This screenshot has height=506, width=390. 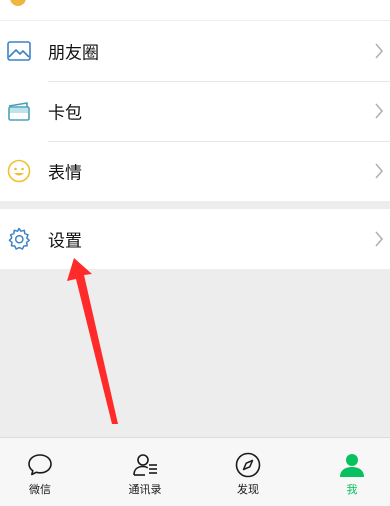 What do you see at coordinates (18, 3) in the screenshot?
I see `partial-icon` at bounding box center [18, 3].